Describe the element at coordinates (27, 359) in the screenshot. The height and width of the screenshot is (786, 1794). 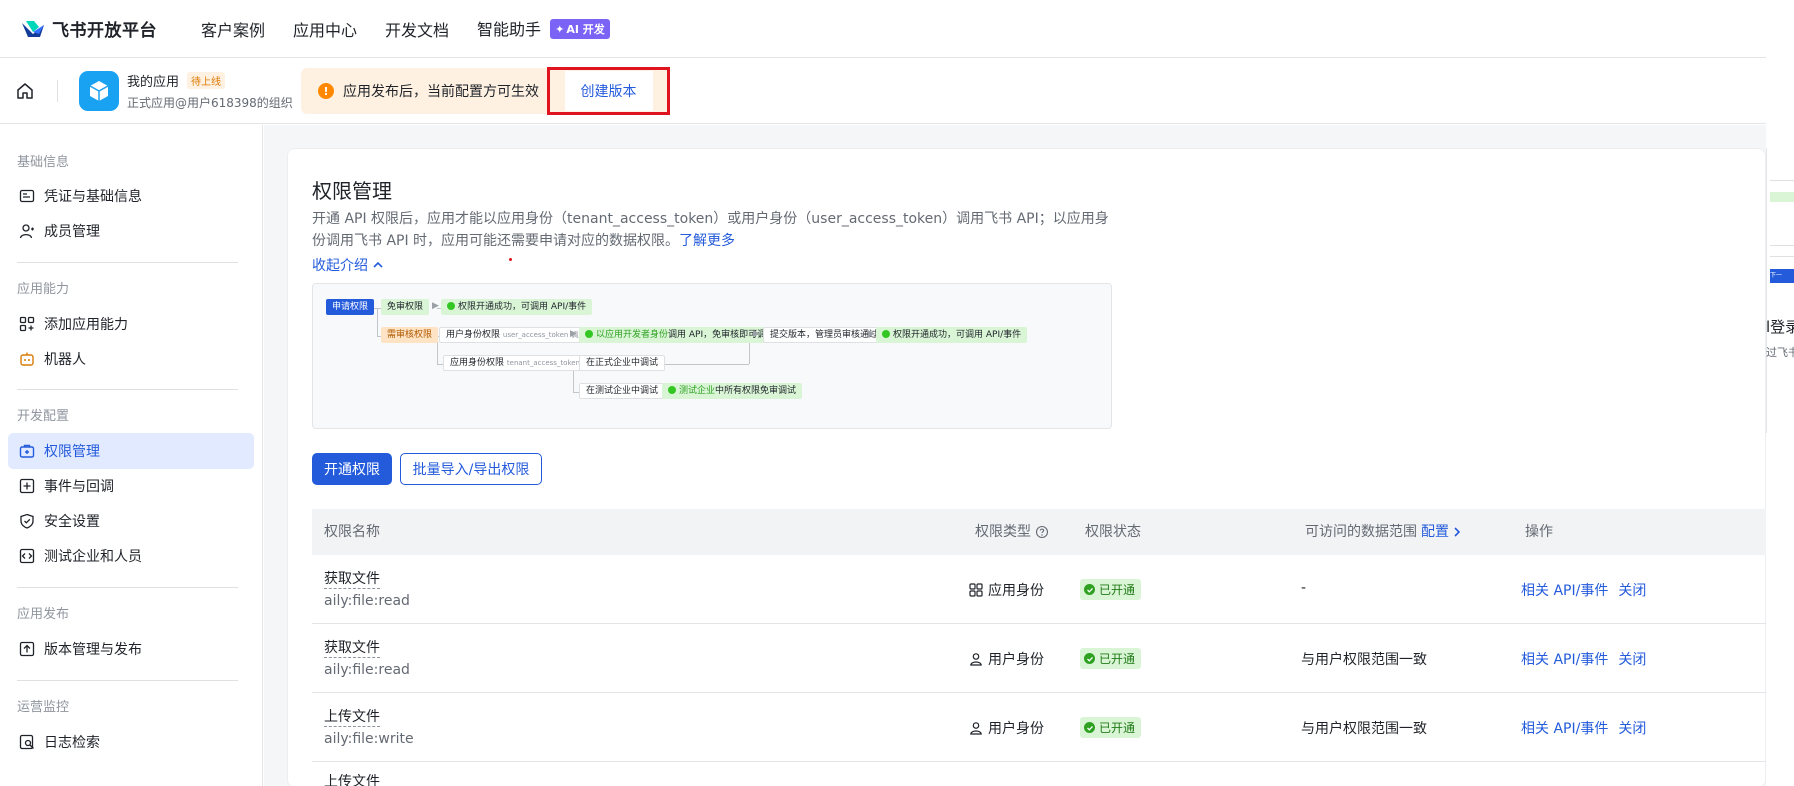
I see `robot-icon` at that location.